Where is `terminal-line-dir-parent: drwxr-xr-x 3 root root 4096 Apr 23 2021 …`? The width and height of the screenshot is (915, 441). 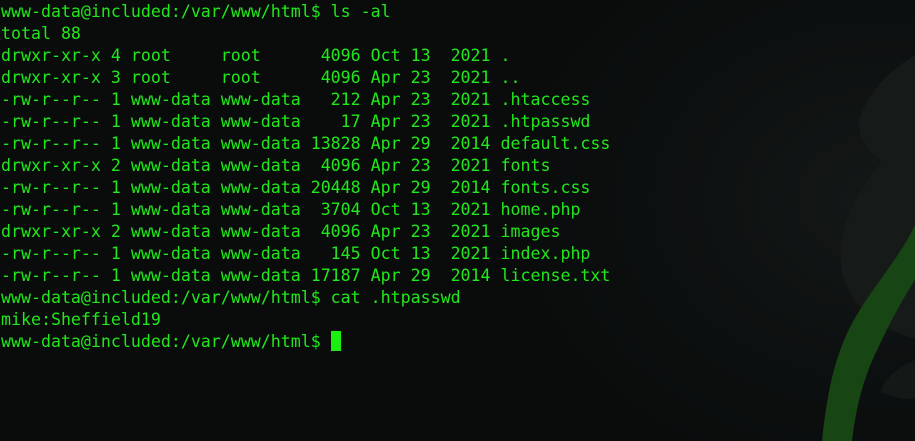 terminal-line-dir-parent: drwxr-xr-x 3 root root 4096 Apr 23 2021 … is located at coordinates (261, 77).